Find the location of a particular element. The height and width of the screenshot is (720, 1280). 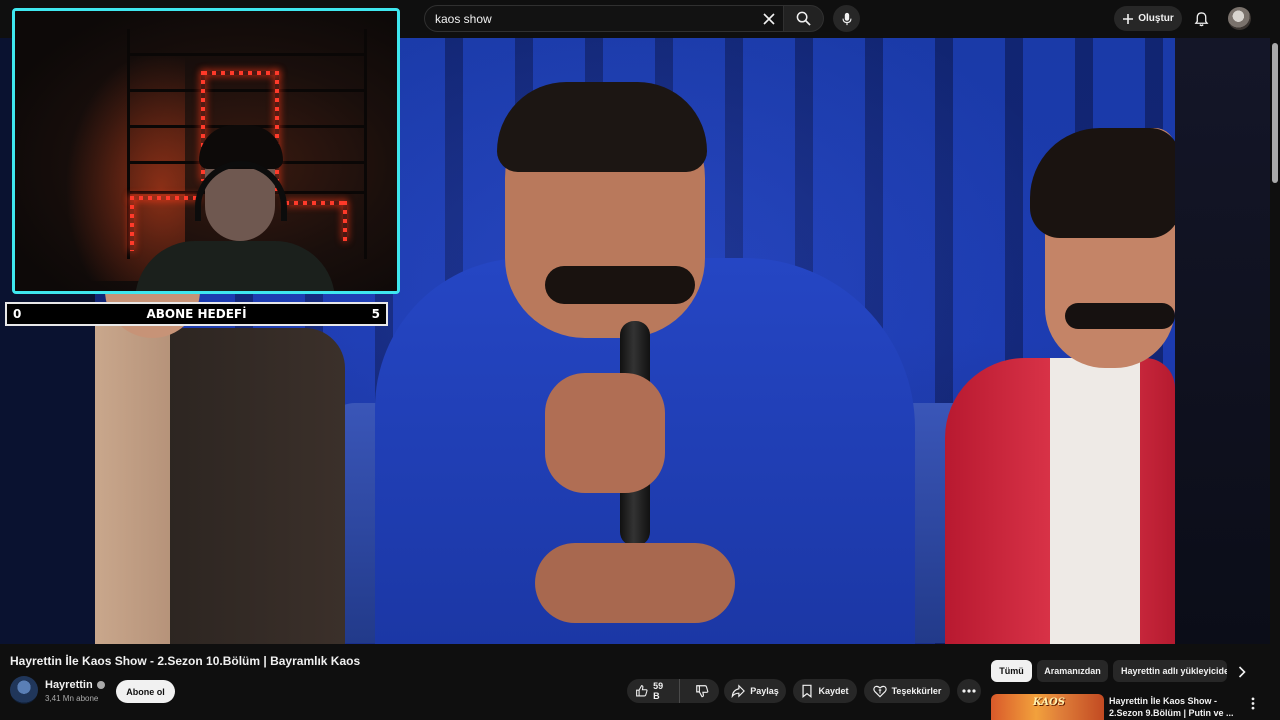

recommended-video-thumbnail: KAOS is located at coordinates (1047, 707).